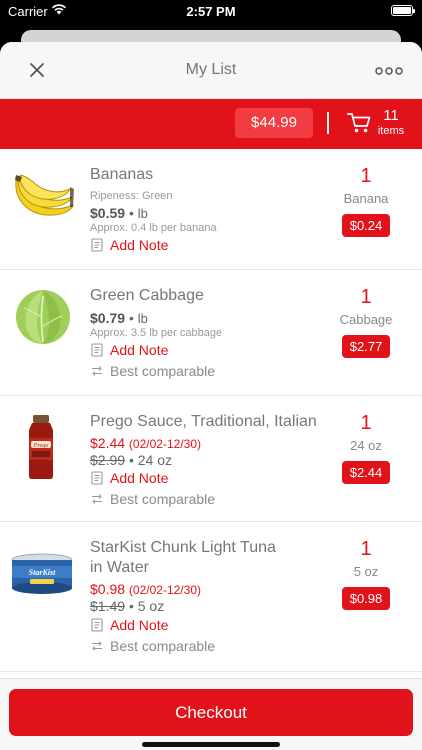  I want to click on item-price-line: $0.59 • lb, so click(119, 213).